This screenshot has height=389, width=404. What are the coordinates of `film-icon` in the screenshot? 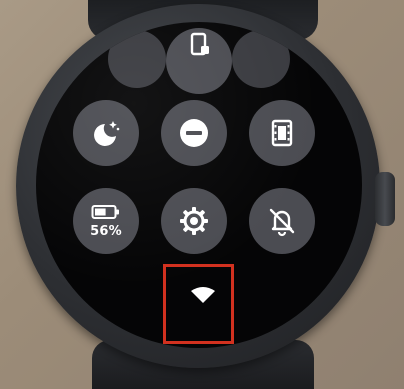 It's located at (282, 133).